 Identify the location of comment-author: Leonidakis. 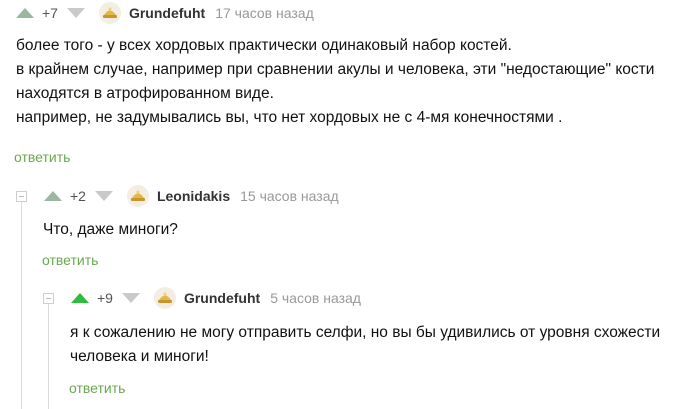
(193, 196).